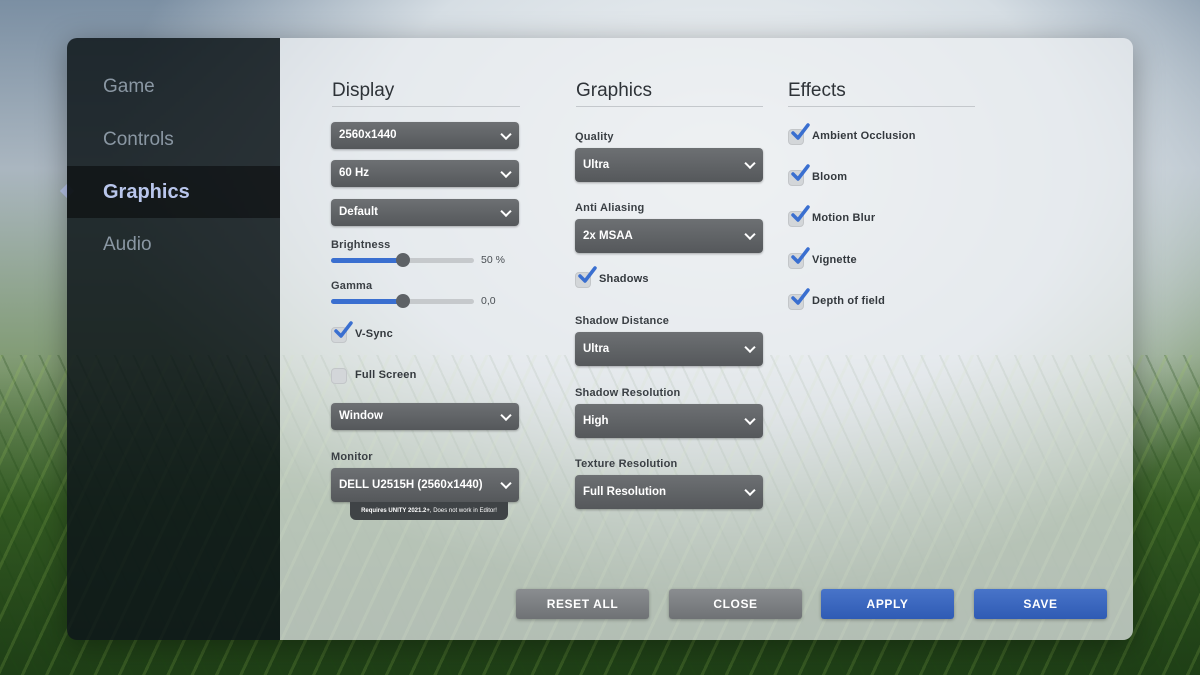 This screenshot has width=1200, height=675. I want to click on gamma-slider-handle, so click(402, 301).